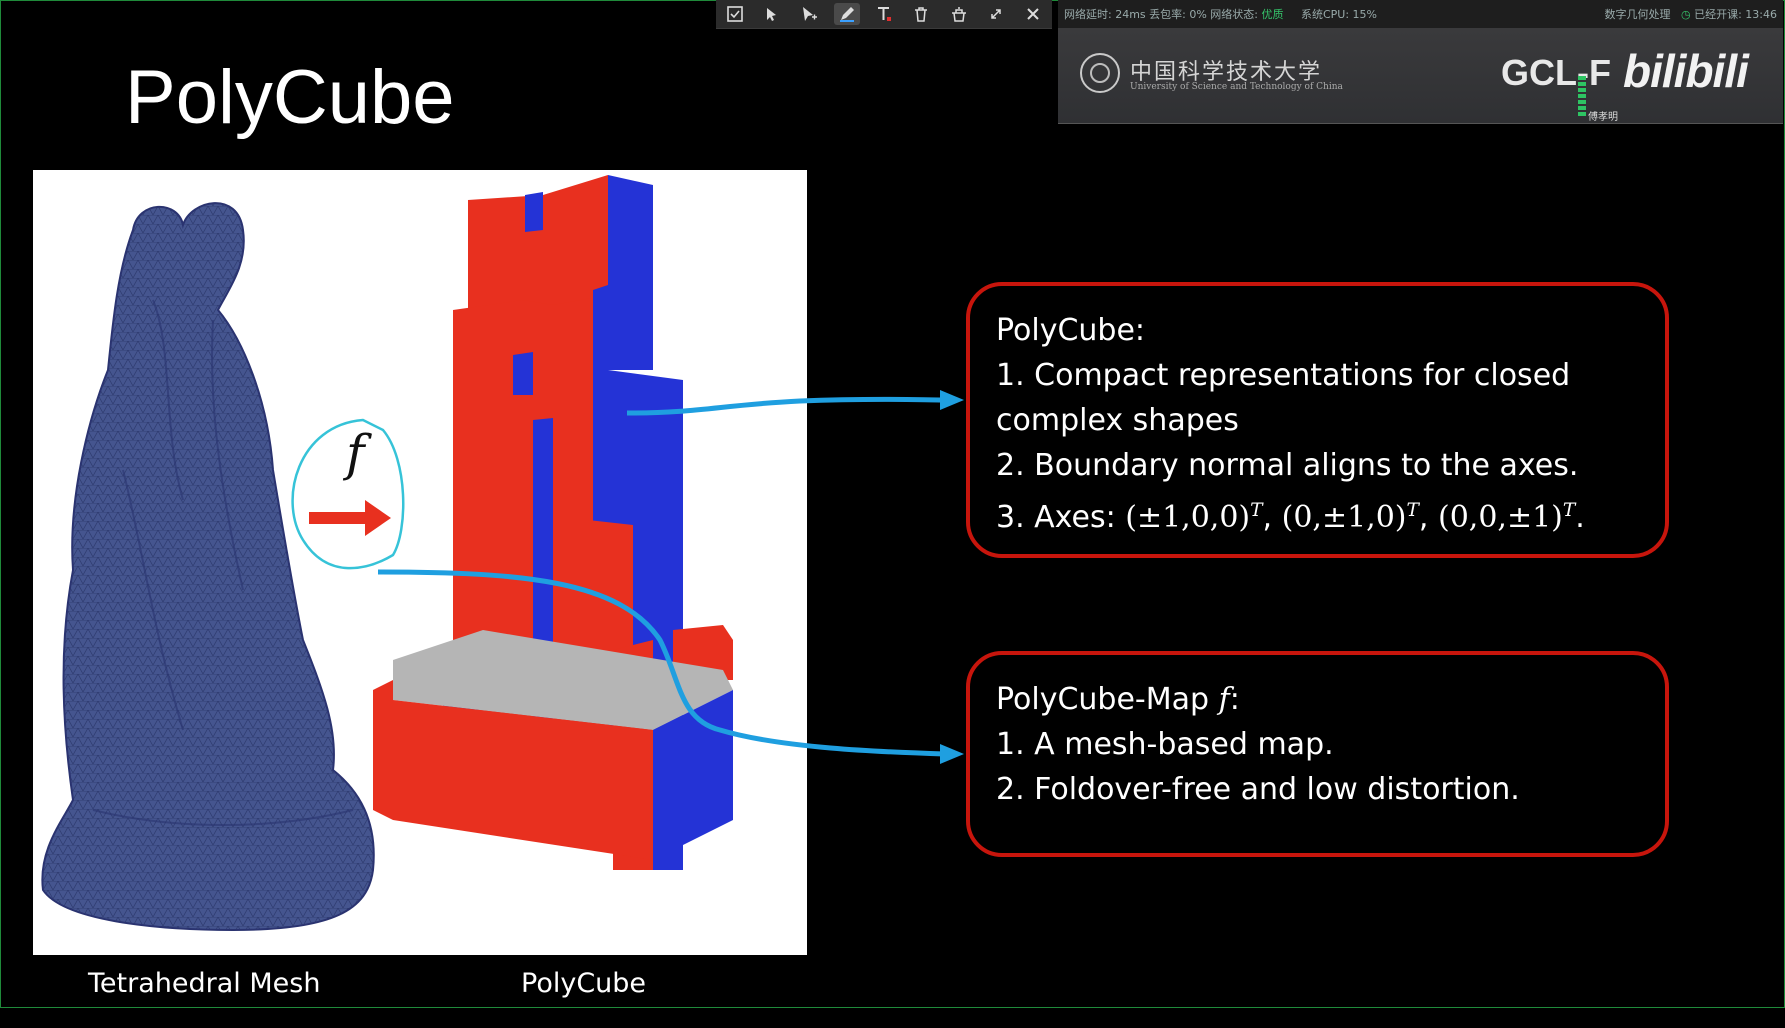  I want to click on box2-heading: PolyCube-Map f:, so click(1118, 699).